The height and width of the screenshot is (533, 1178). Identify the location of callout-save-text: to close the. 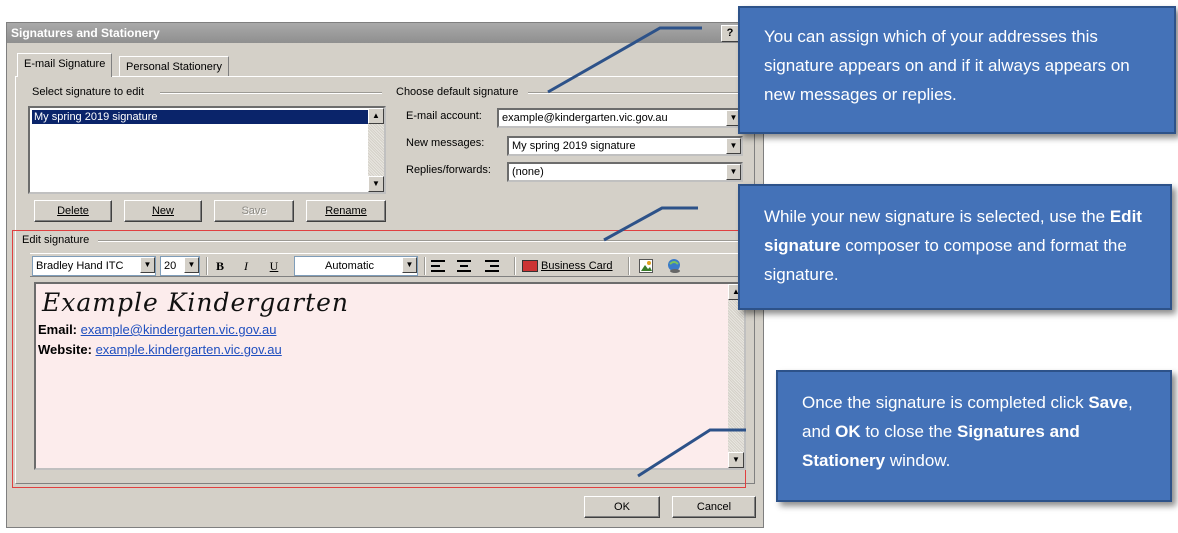
(908, 431).